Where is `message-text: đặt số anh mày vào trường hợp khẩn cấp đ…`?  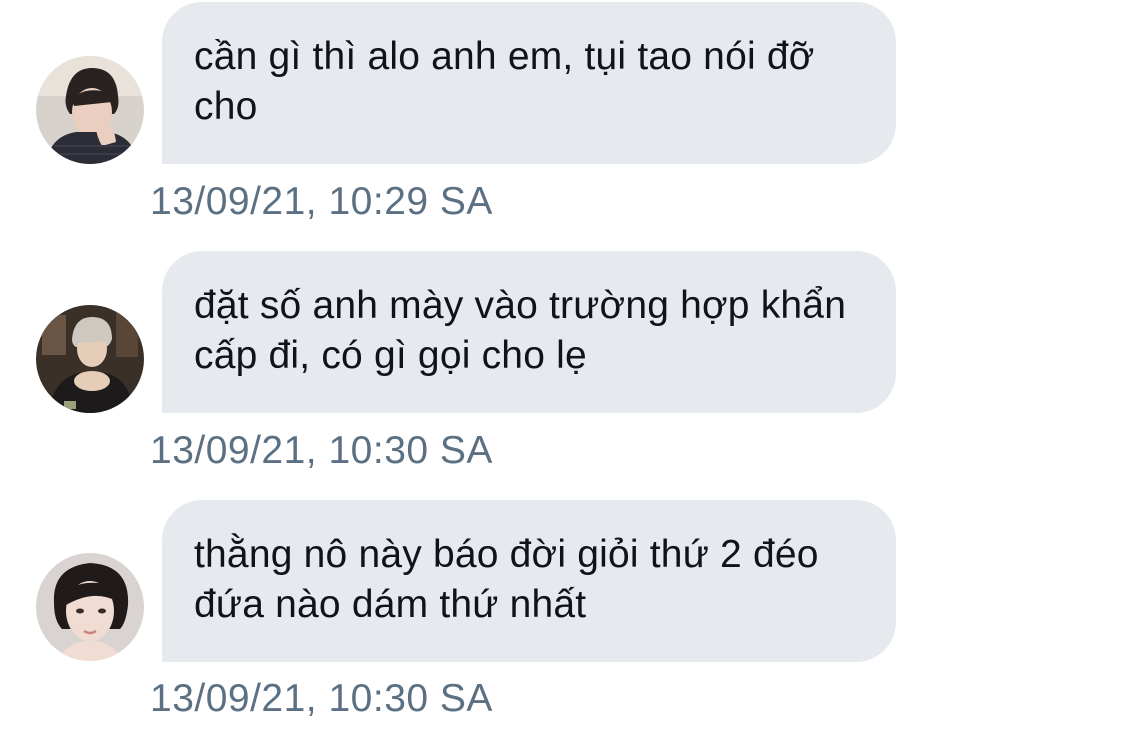
message-text: đặt số anh mày vào trường hợp khẩn cấp đ… is located at coordinates (520, 330).